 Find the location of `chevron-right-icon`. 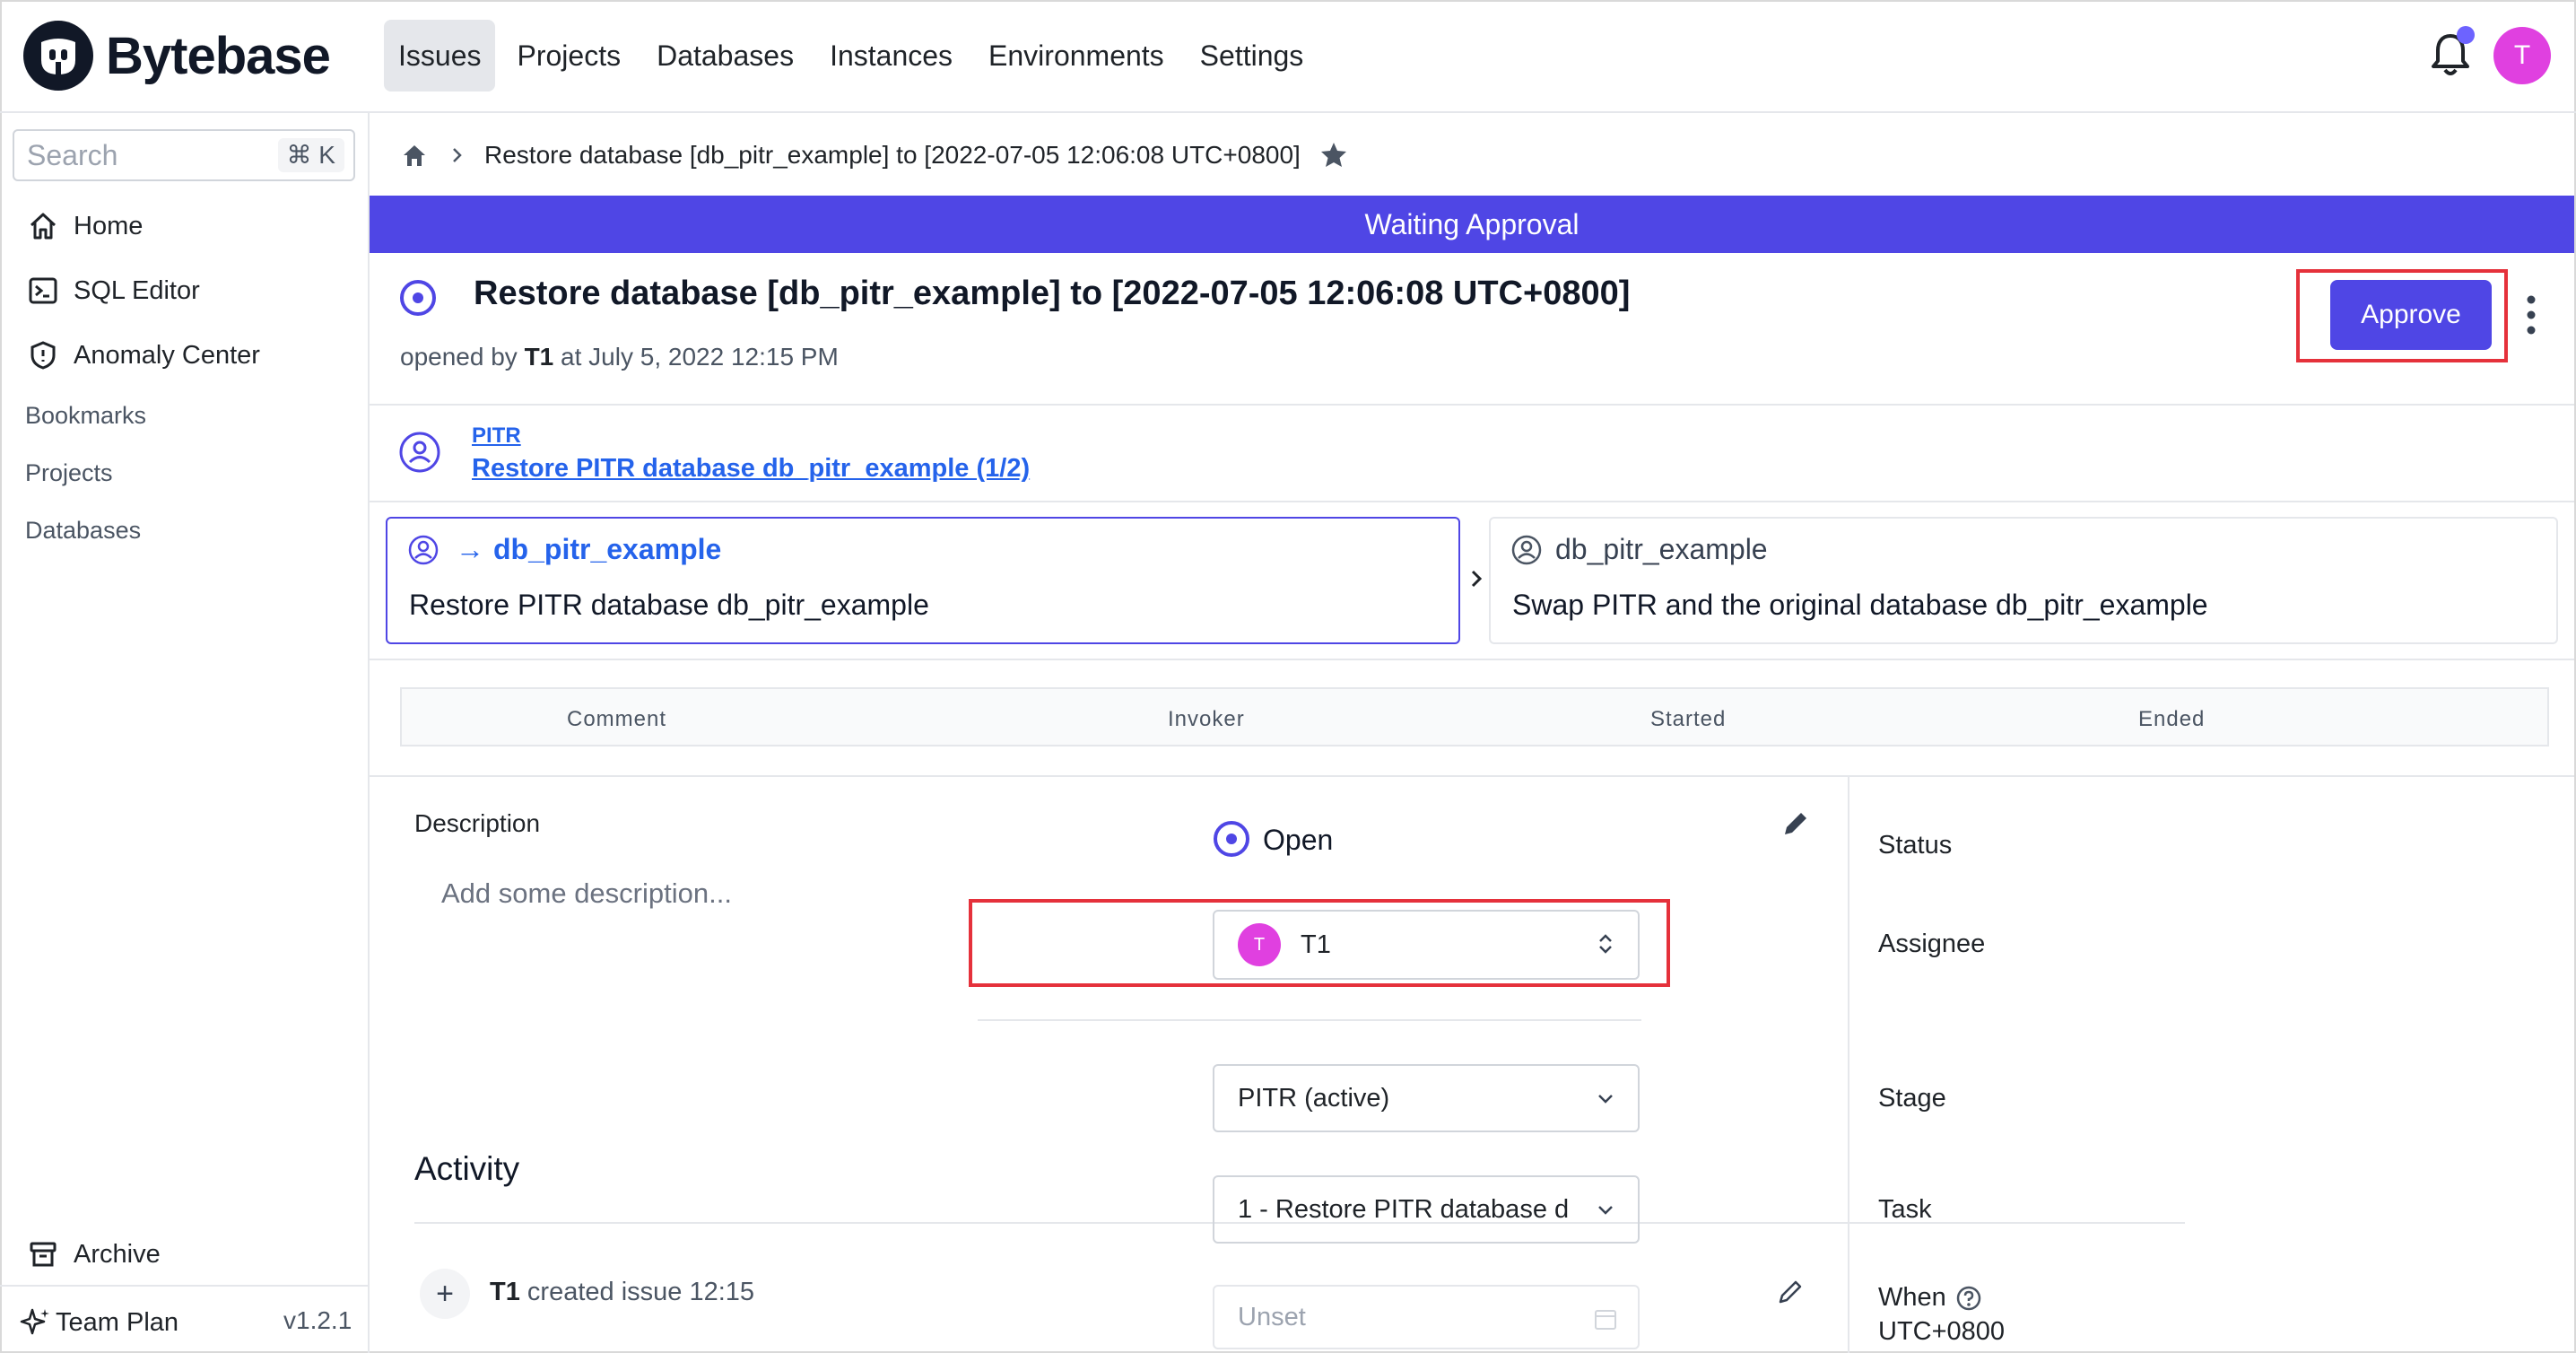

chevron-right-icon is located at coordinates (1477, 579).